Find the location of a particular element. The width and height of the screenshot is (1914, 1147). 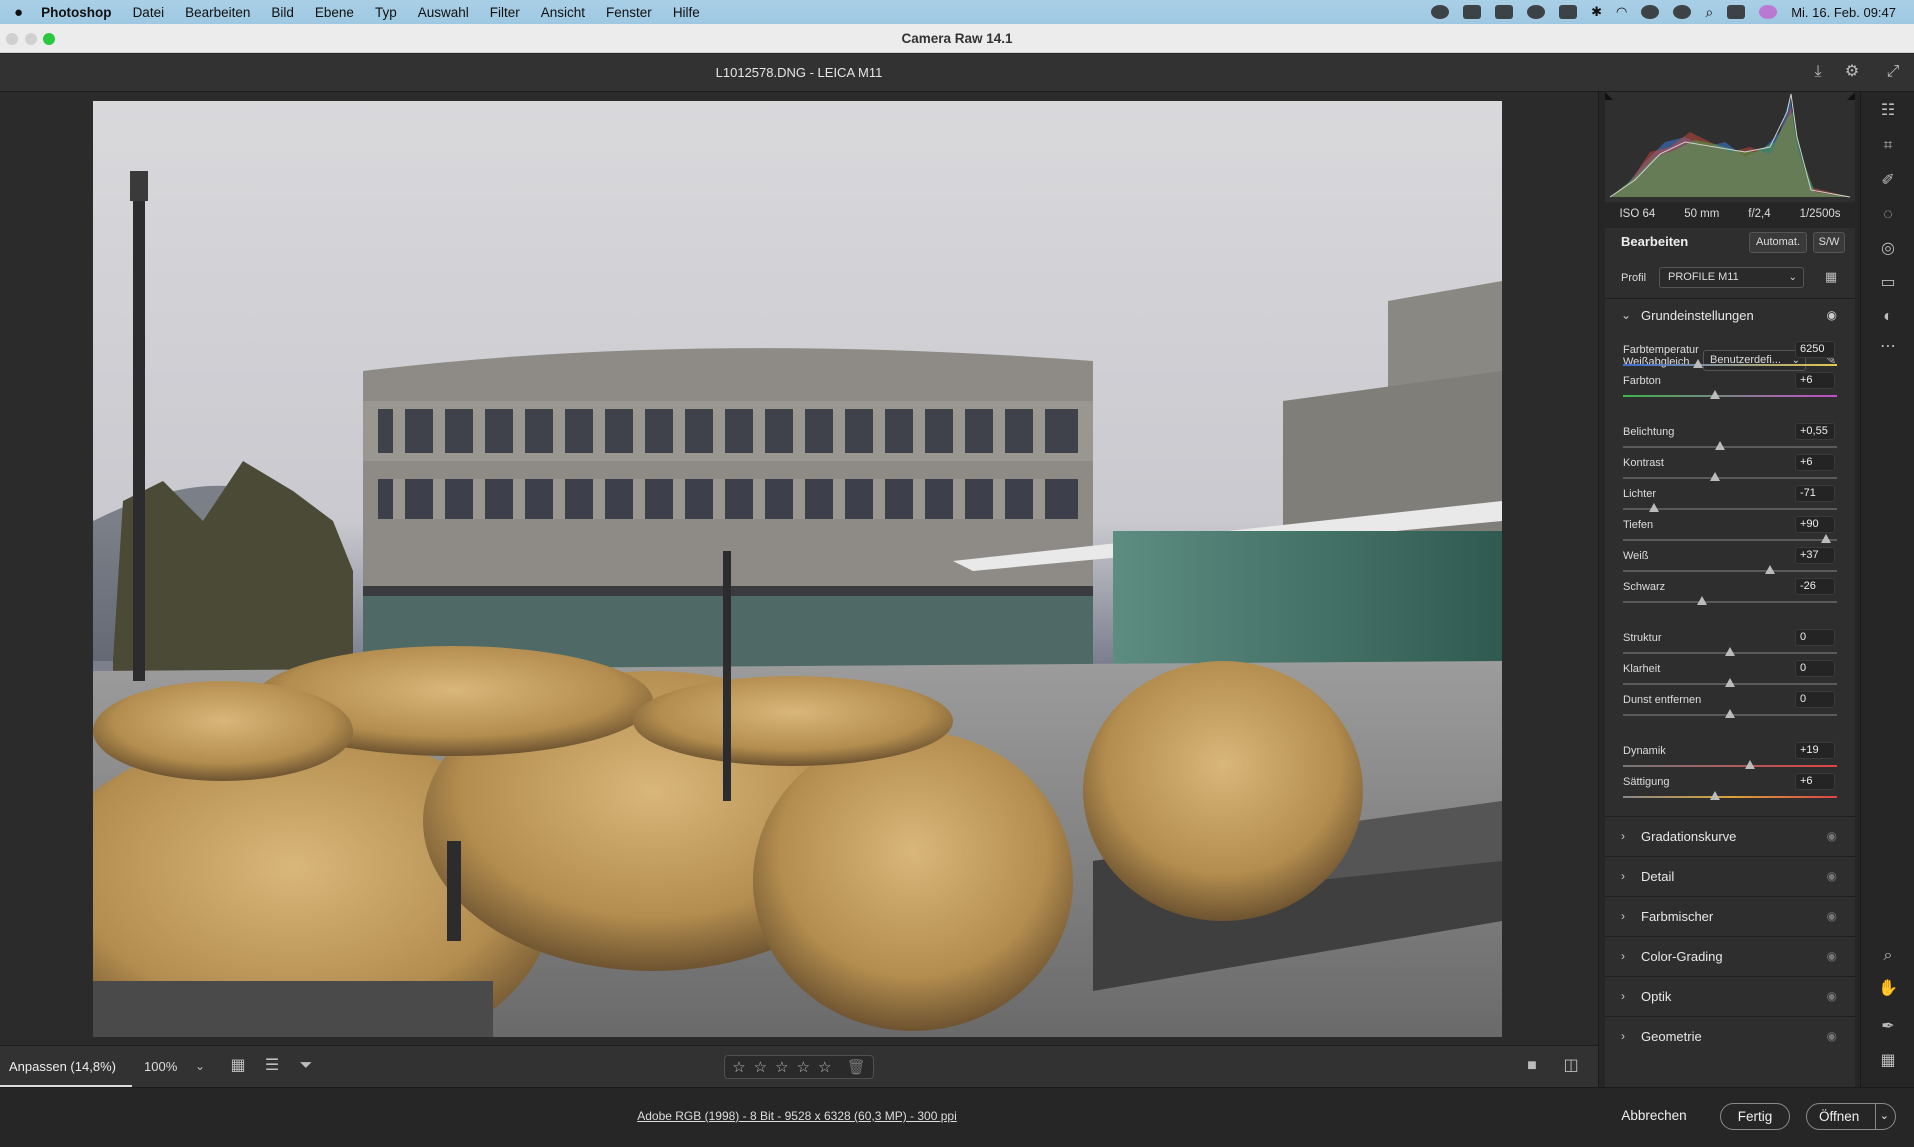

section-optik: › Optik ◉ is located at coordinates (1730, 996).